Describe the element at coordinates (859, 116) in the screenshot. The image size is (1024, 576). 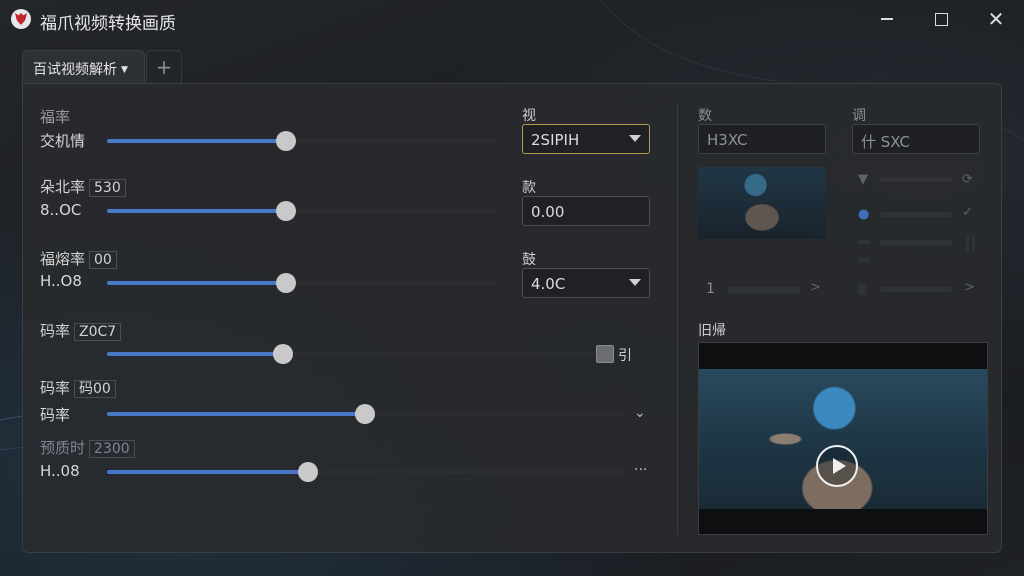
I see `column-label: 调` at that location.